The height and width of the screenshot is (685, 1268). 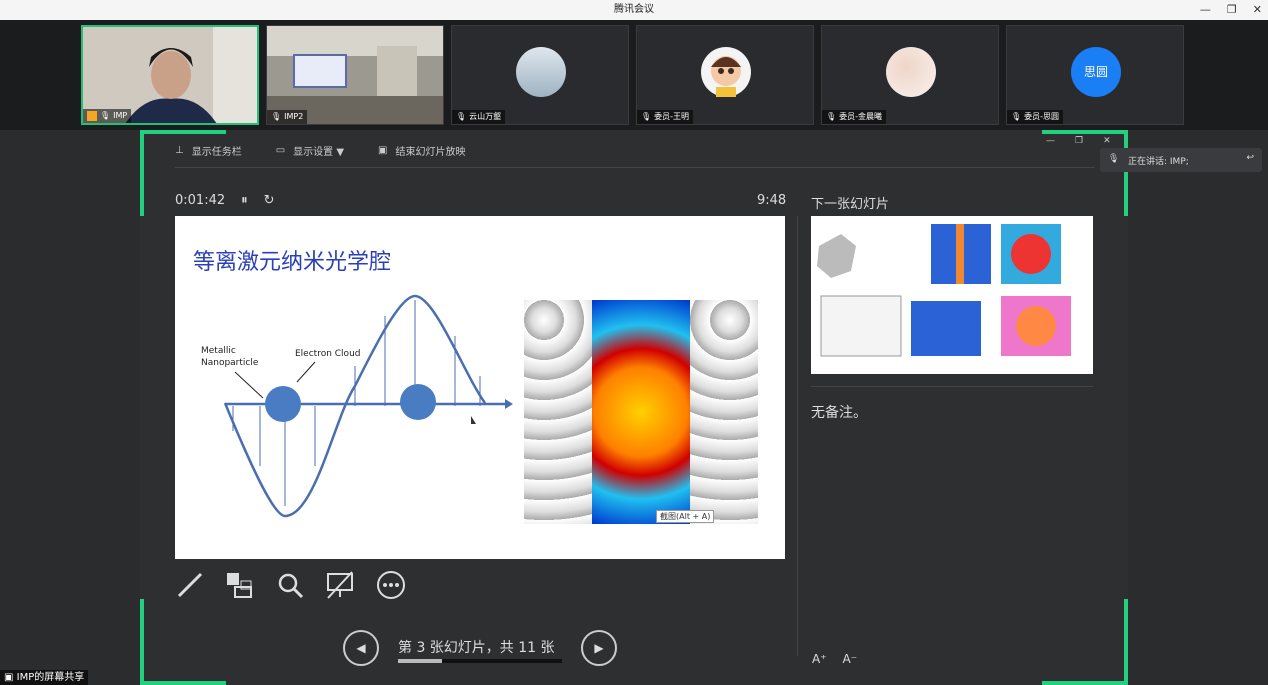 I want to click on participant-tile-5: 🎙 委员-金晨曦, so click(x=910, y=75).